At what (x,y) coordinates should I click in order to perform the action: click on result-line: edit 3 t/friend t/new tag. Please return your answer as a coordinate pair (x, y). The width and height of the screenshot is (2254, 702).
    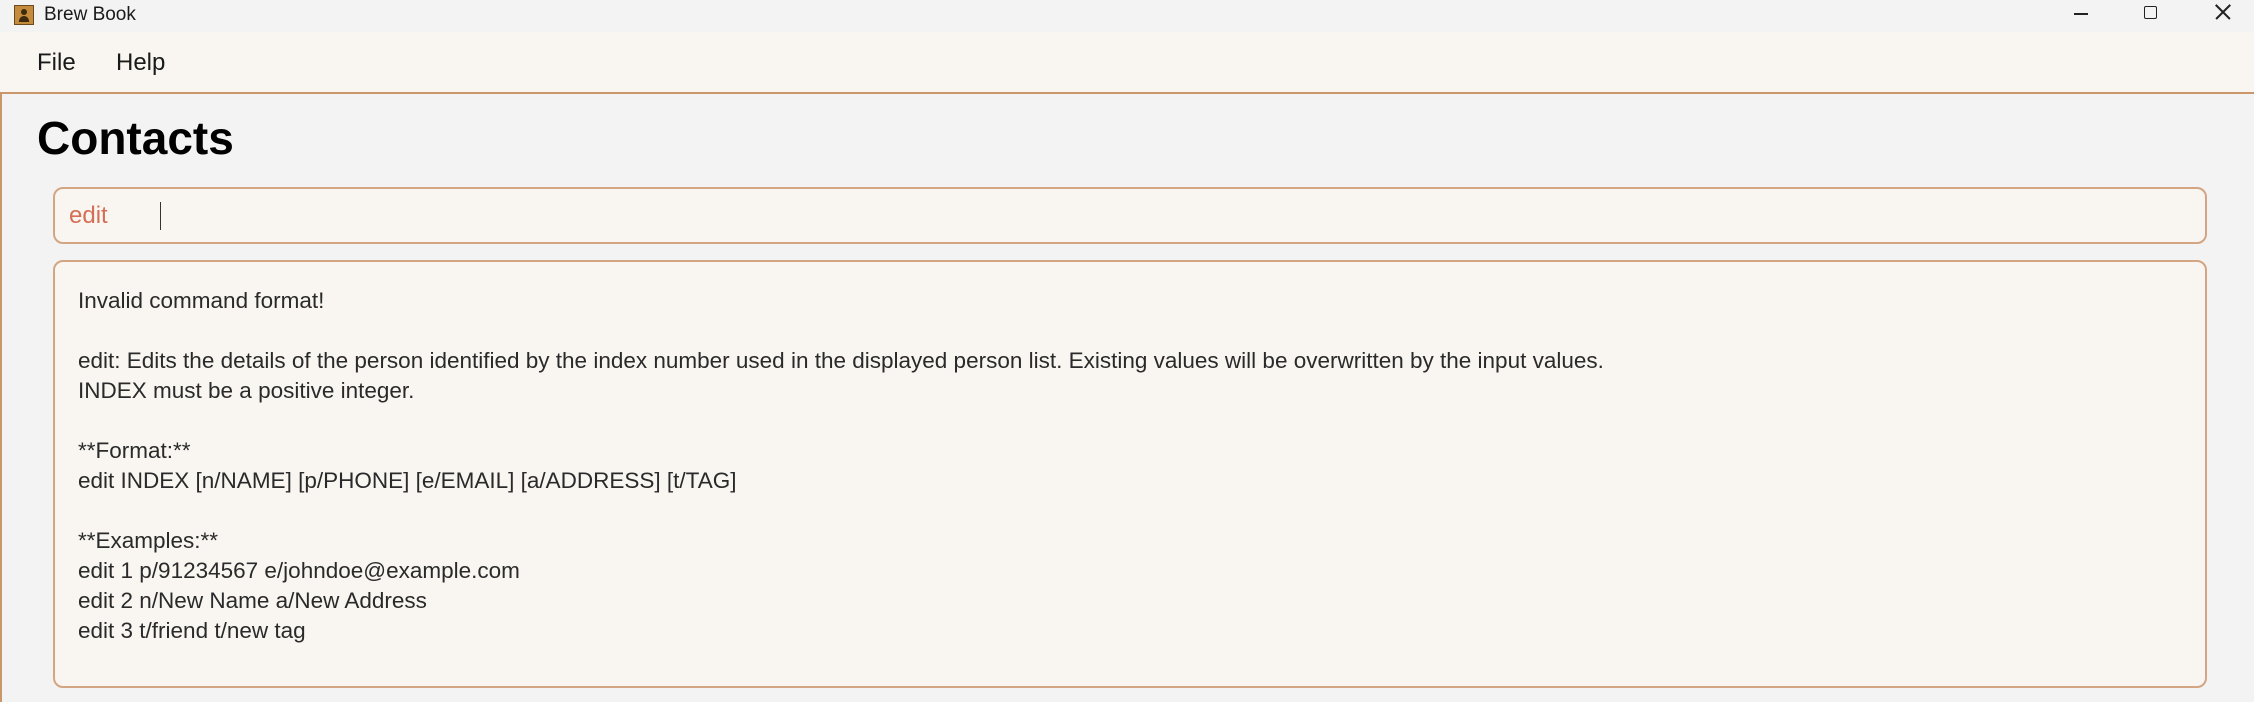
    Looking at the image, I should click on (192, 630).